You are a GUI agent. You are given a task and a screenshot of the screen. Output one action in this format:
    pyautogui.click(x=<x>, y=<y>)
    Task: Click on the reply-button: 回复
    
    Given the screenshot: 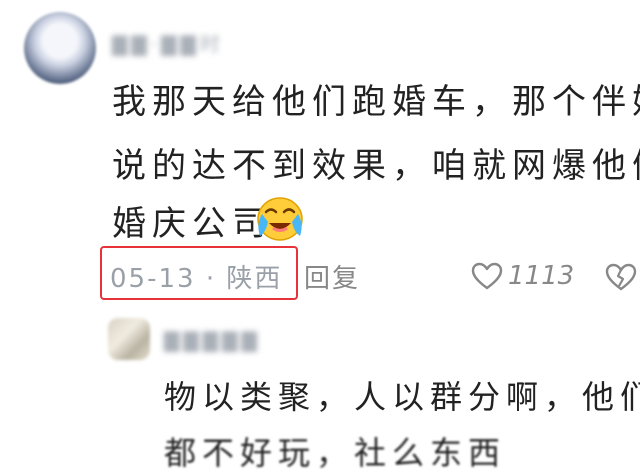 What is the action you would take?
    pyautogui.click(x=332, y=276)
    